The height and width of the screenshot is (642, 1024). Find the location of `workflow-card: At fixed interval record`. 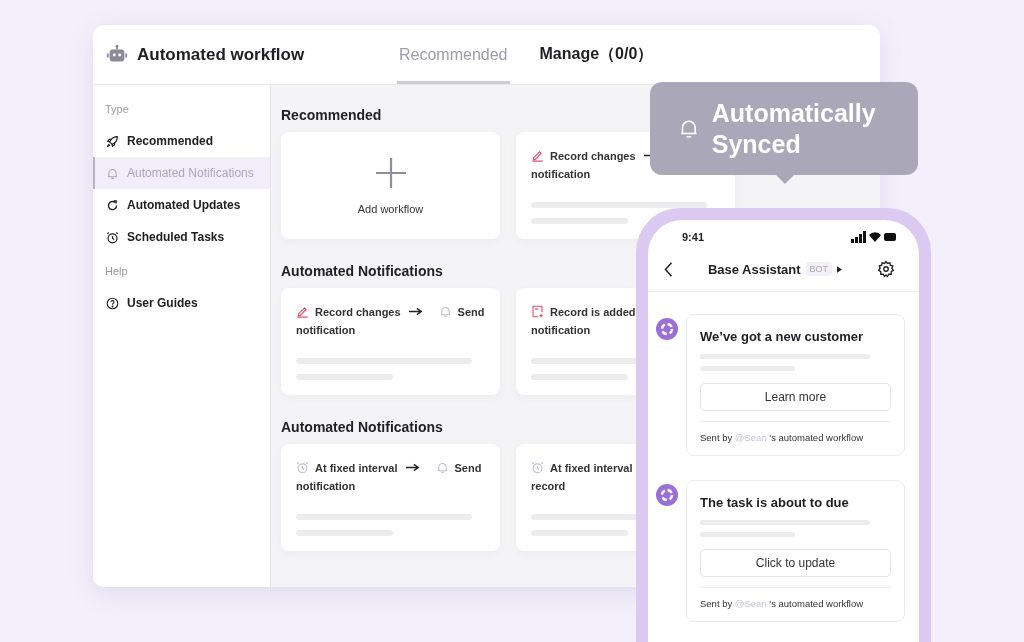

workflow-card: At fixed interval record is located at coordinates (576, 497).